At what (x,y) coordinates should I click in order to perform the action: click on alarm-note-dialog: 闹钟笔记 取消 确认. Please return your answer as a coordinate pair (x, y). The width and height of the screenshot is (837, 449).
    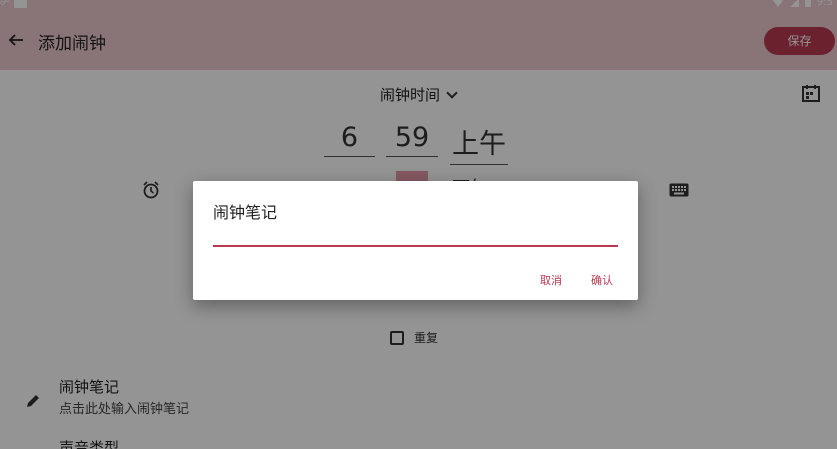
    Looking at the image, I should click on (415, 240).